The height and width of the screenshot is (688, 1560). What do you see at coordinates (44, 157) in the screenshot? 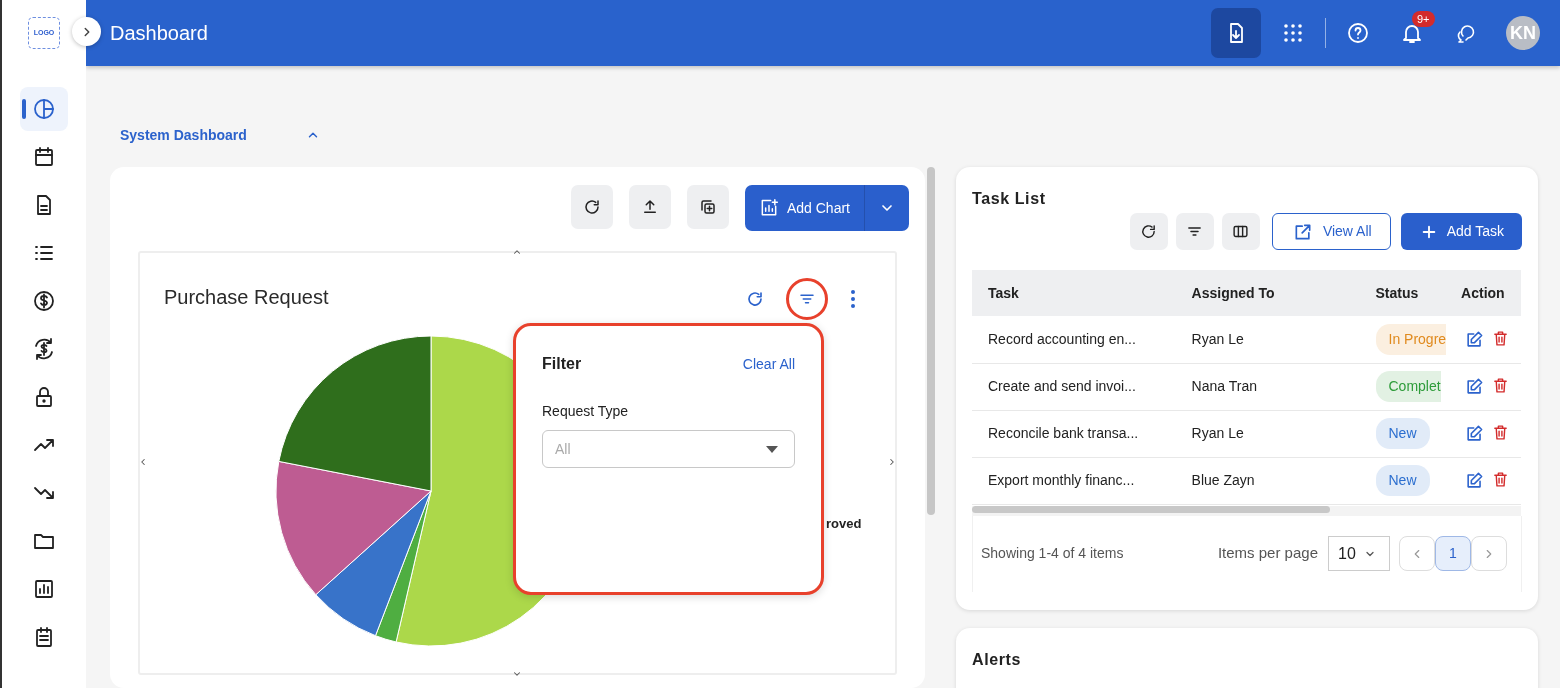
I see `calendar-icon` at bounding box center [44, 157].